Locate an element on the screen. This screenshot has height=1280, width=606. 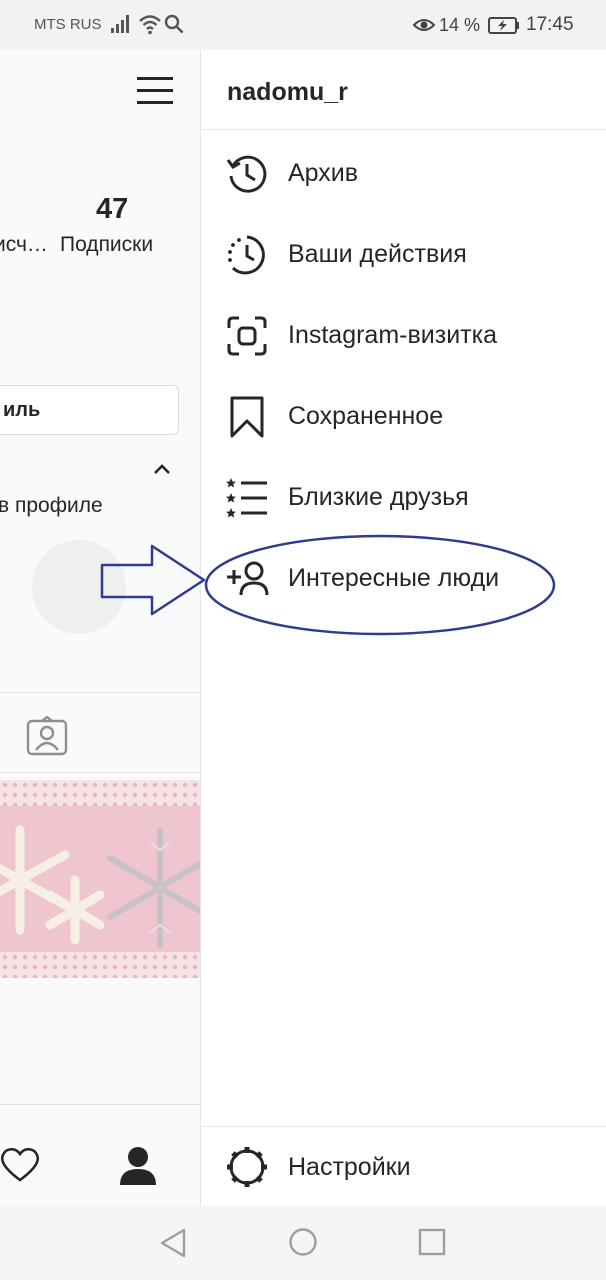
back-icon is located at coordinates (173, 1243).